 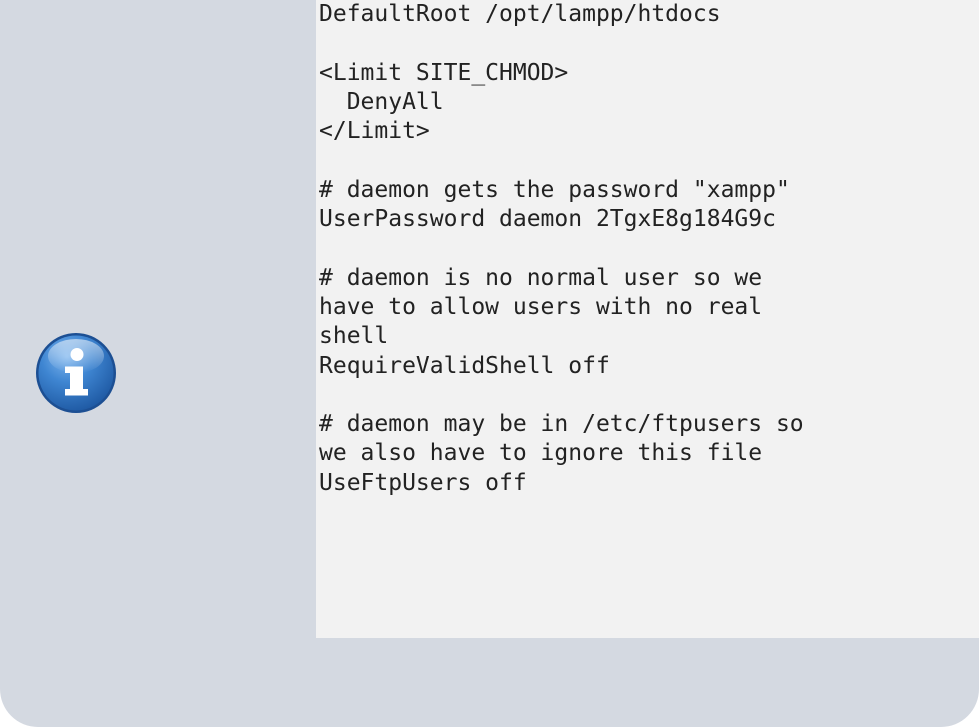 What do you see at coordinates (541, 306) in the screenshot?
I see `code-line: have to allow users with no real` at bounding box center [541, 306].